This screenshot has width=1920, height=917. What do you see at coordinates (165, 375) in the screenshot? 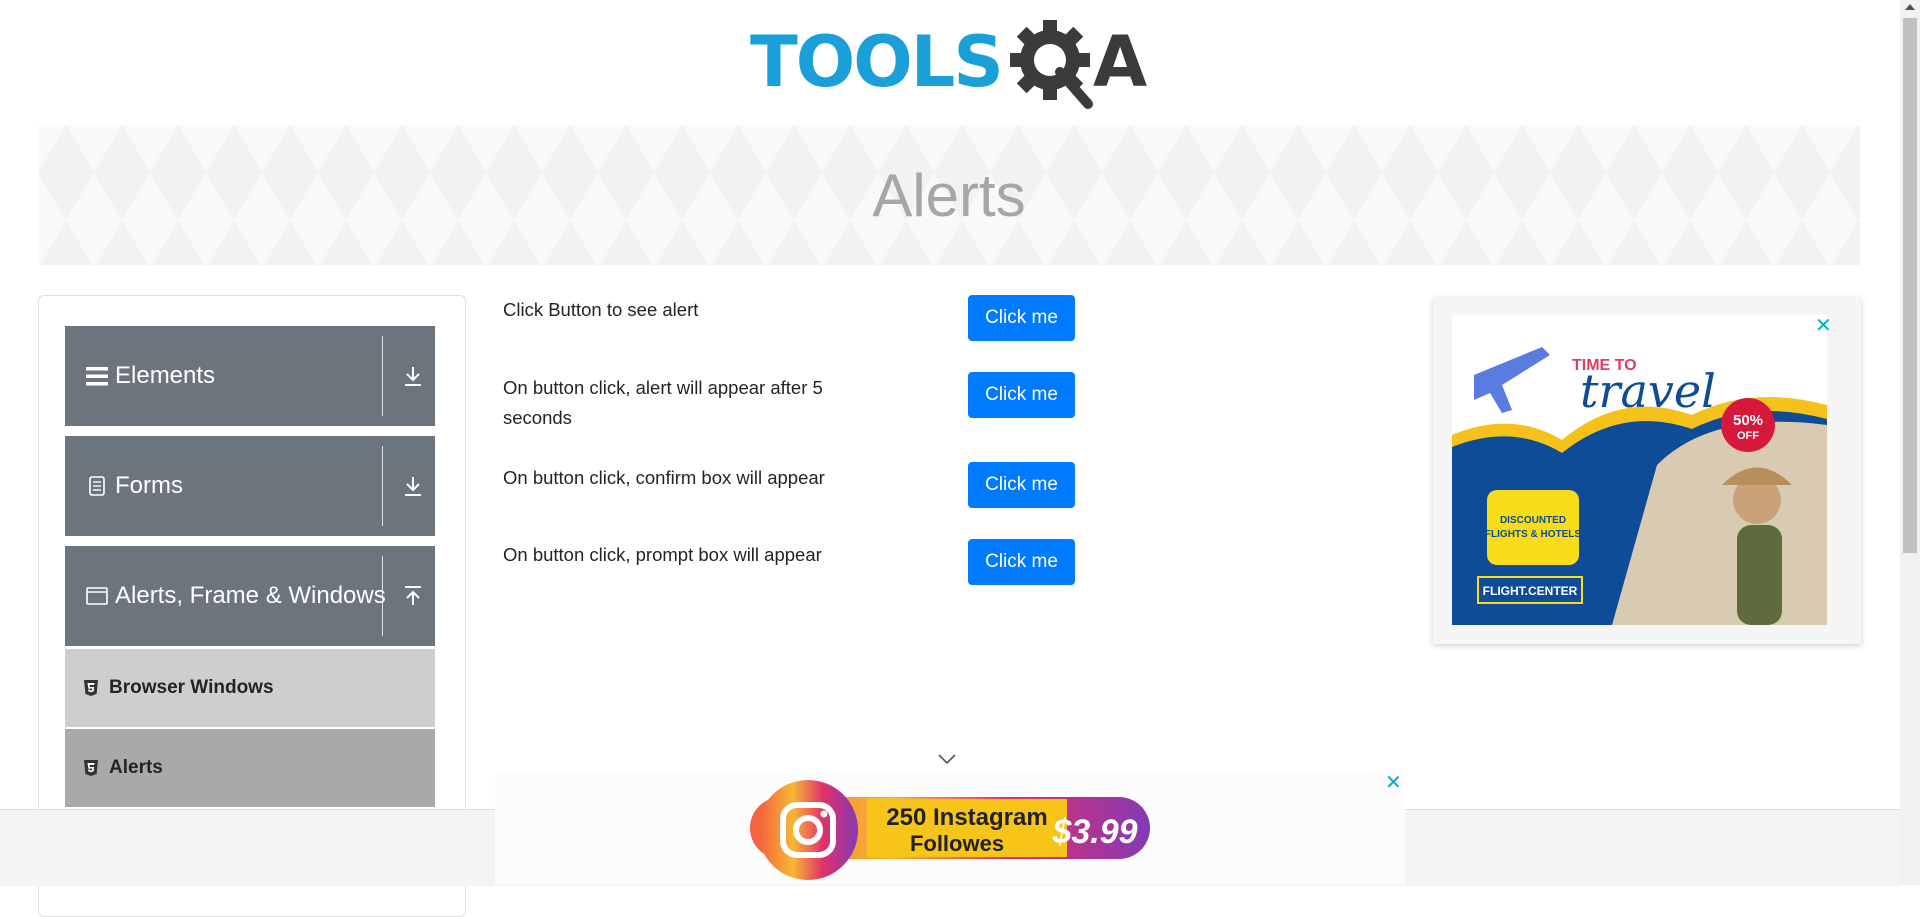
I see `sidebar-group-label: Elements` at bounding box center [165, 375].